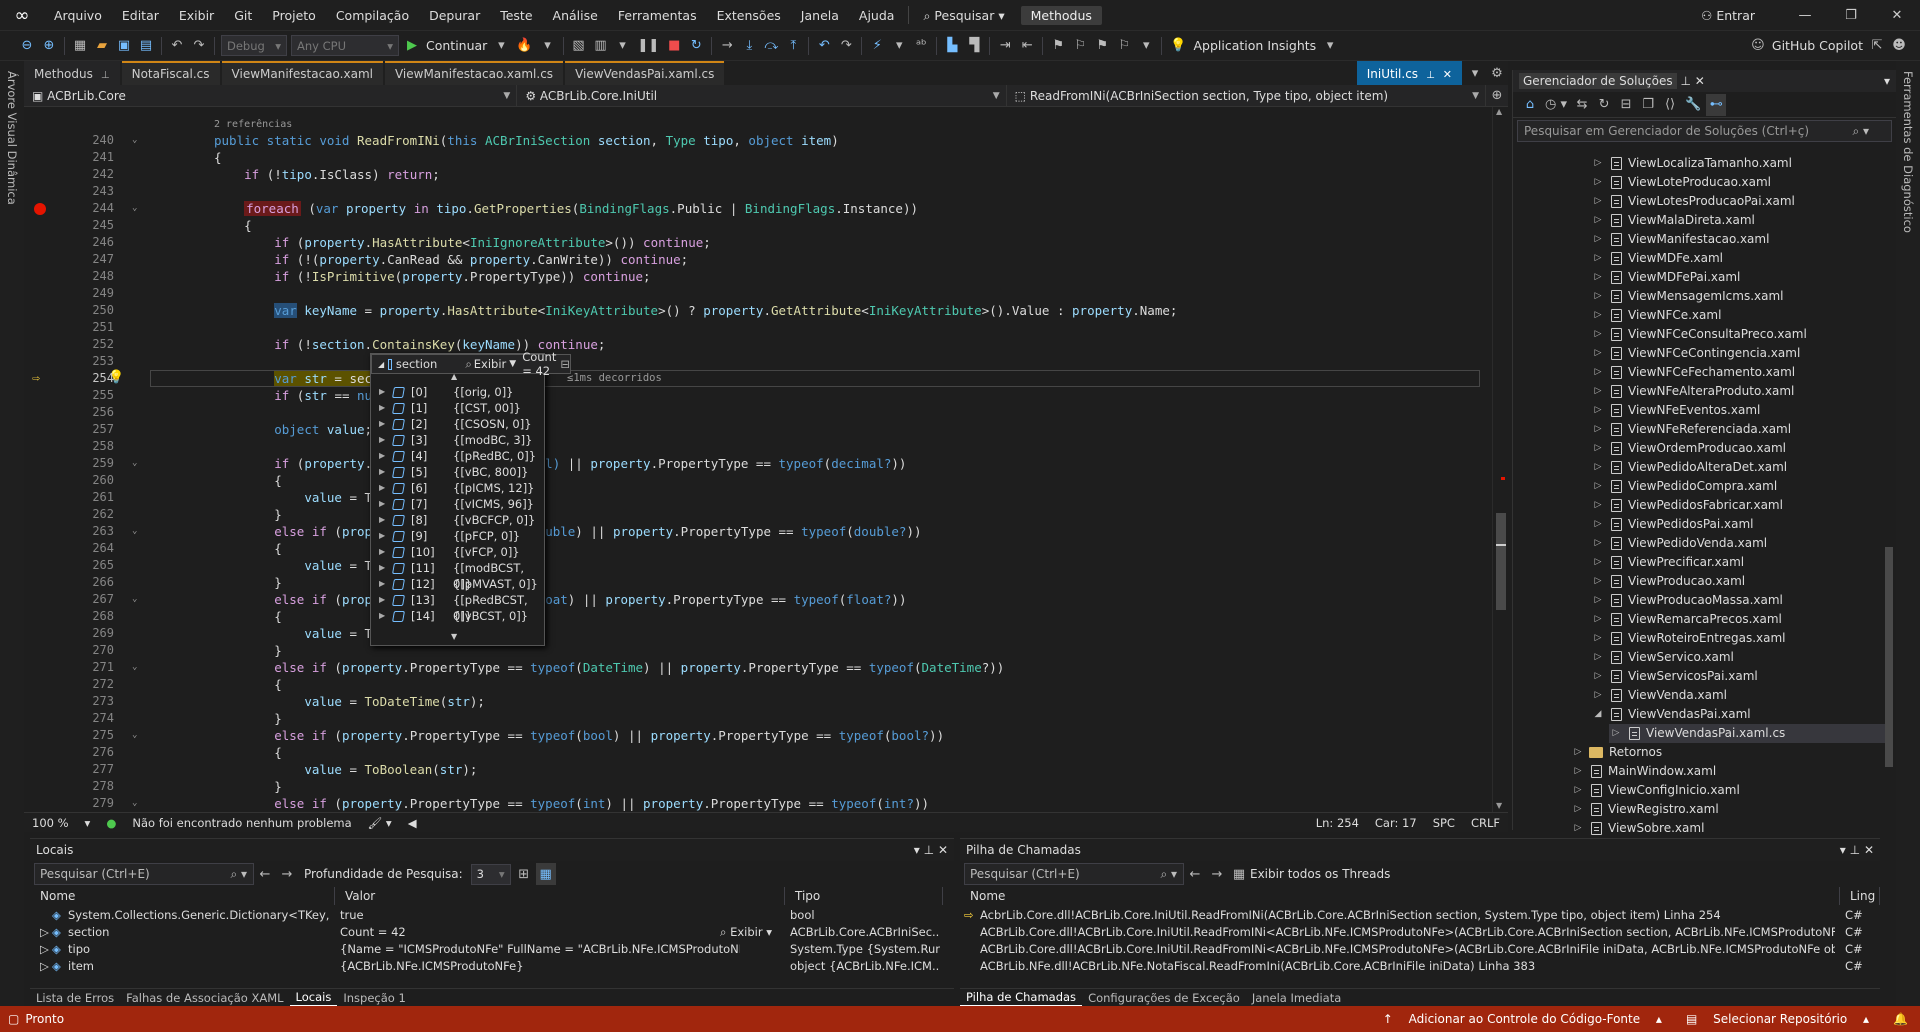 The height and width of the screenshot is (1032, 1920). What do you see at coordinates (1738, 467) in the screenshot?
I see `tree-file-item: ▷ ViewPedidoAlteraDet.xaml` at bounding box center [1738, 467].